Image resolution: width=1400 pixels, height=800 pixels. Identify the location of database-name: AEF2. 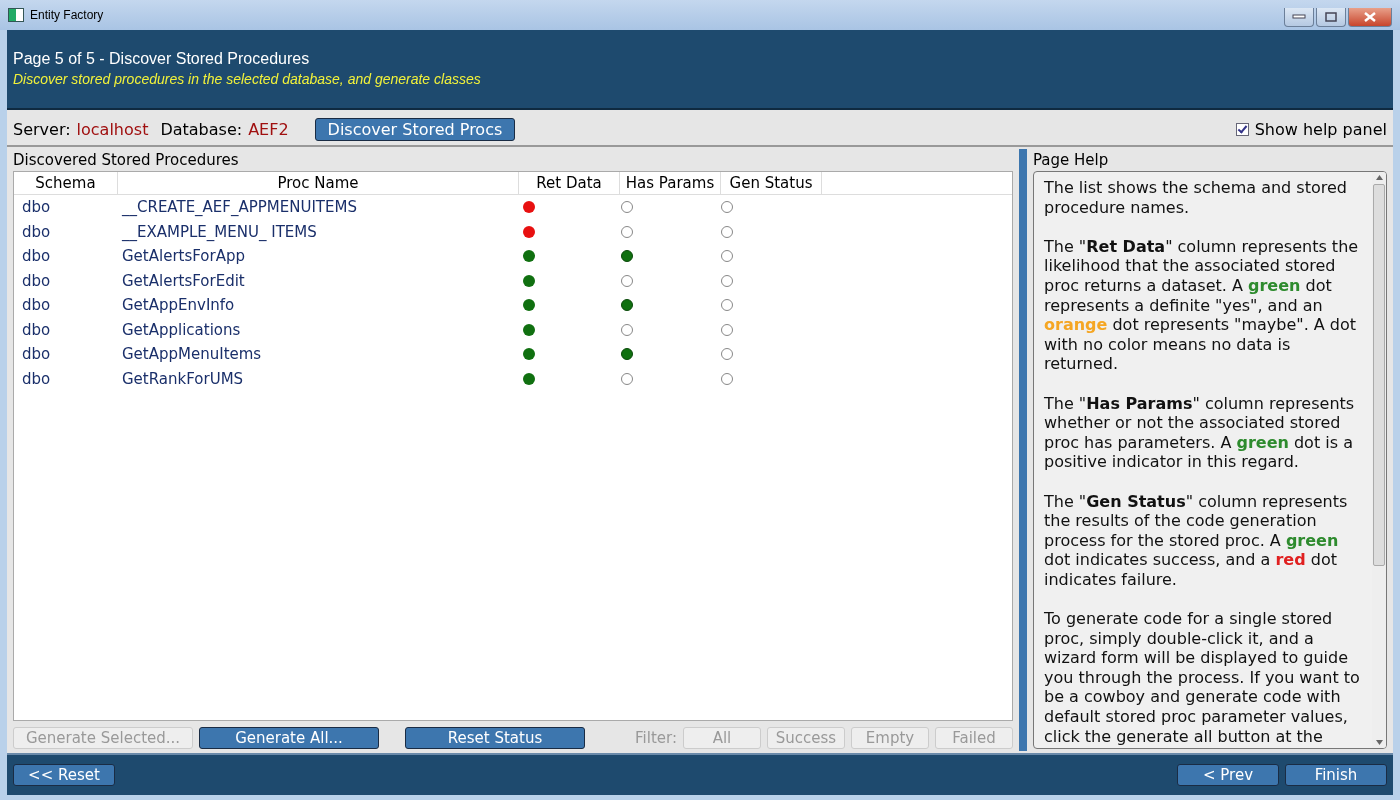
(268, 129).